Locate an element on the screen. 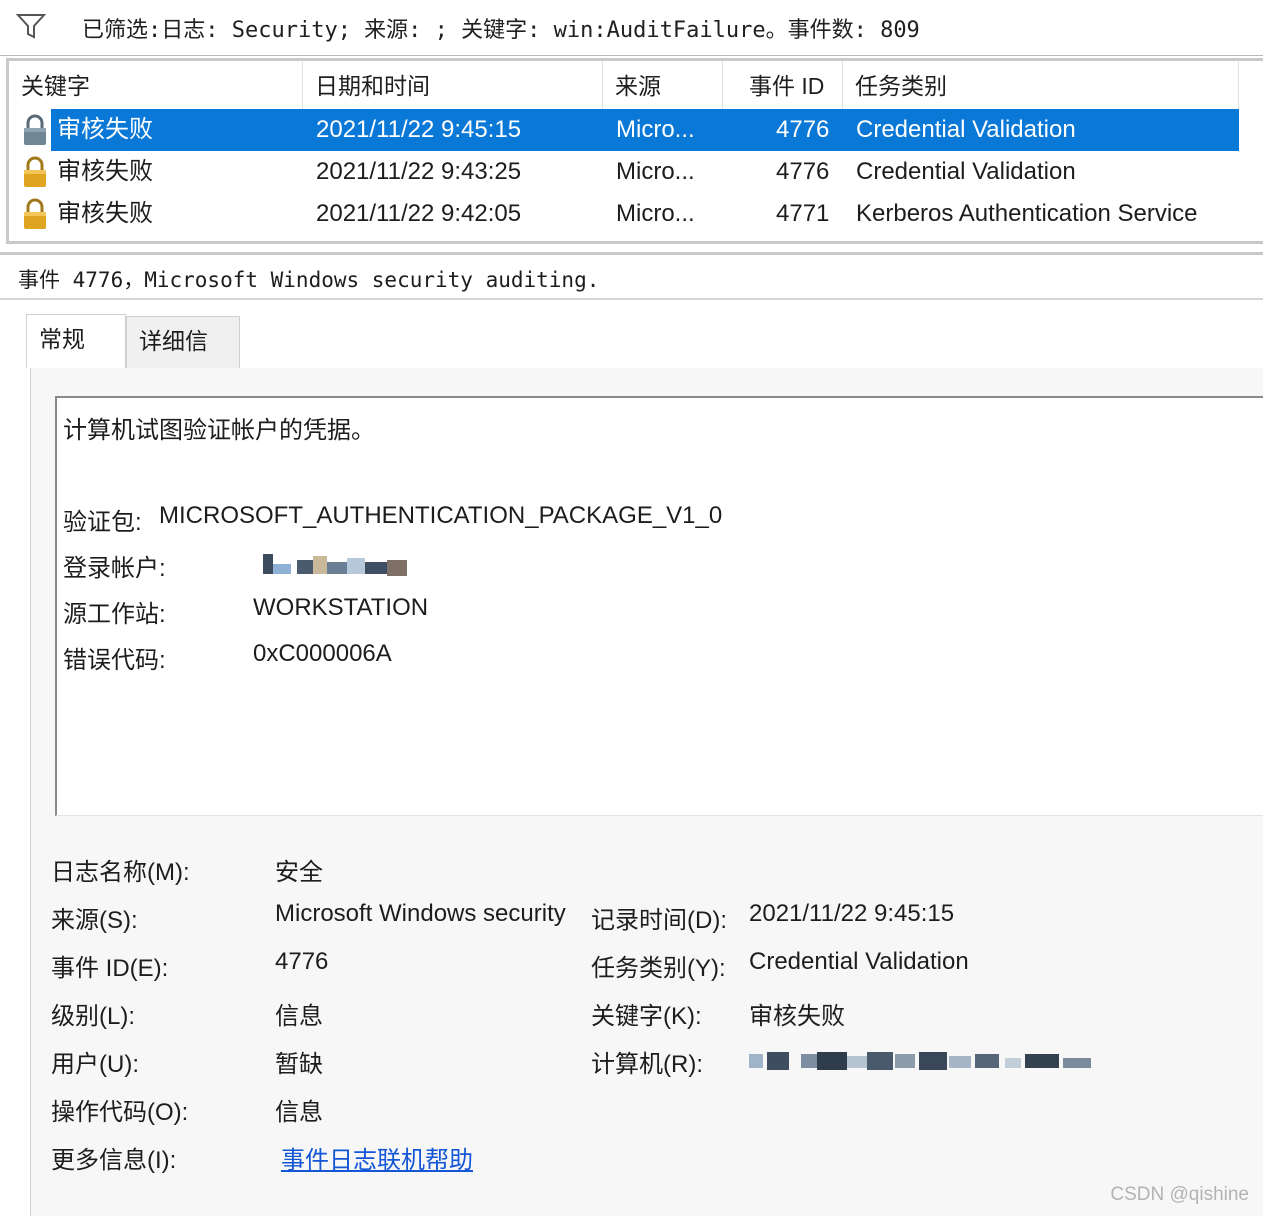 The height and width of the screenshot is (1216, 1263). auth-package-value: MICROSOFT_AUTHENTICATION_PACKAGE_V1_0 is located at coordinates (441, 515).